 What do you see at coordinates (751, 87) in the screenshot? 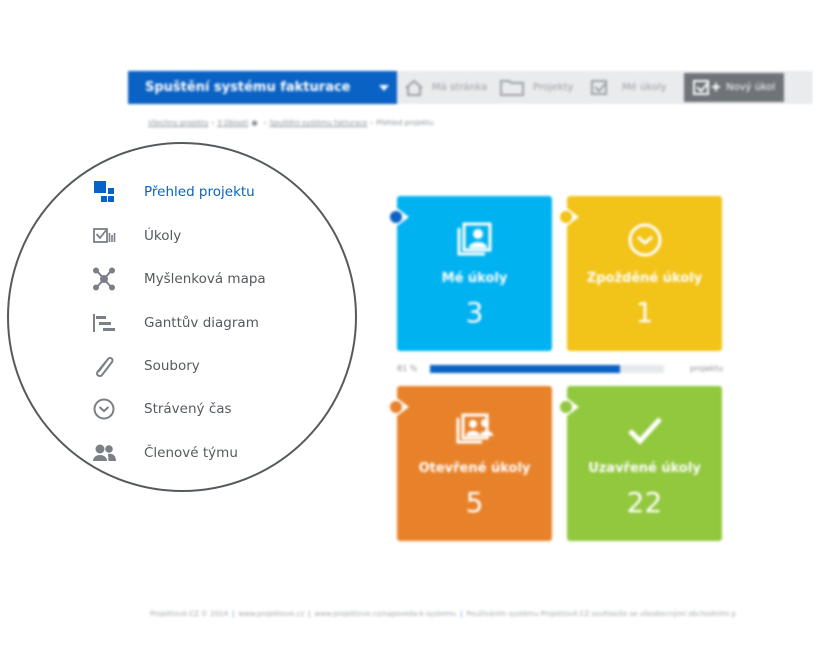
I see `new-task-label: Nový úkol` at bounding box center [751, 87].